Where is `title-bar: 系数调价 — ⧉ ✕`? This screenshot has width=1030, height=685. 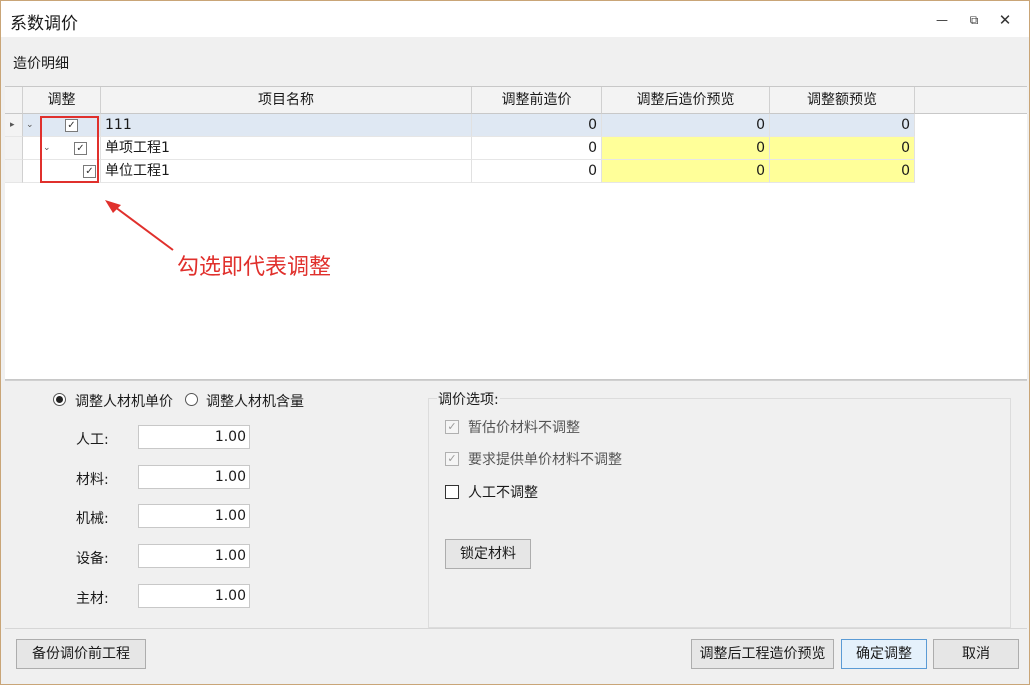 title-bar: 系数调价 — ⧉ ✕ is located at coordinates (515, 19).